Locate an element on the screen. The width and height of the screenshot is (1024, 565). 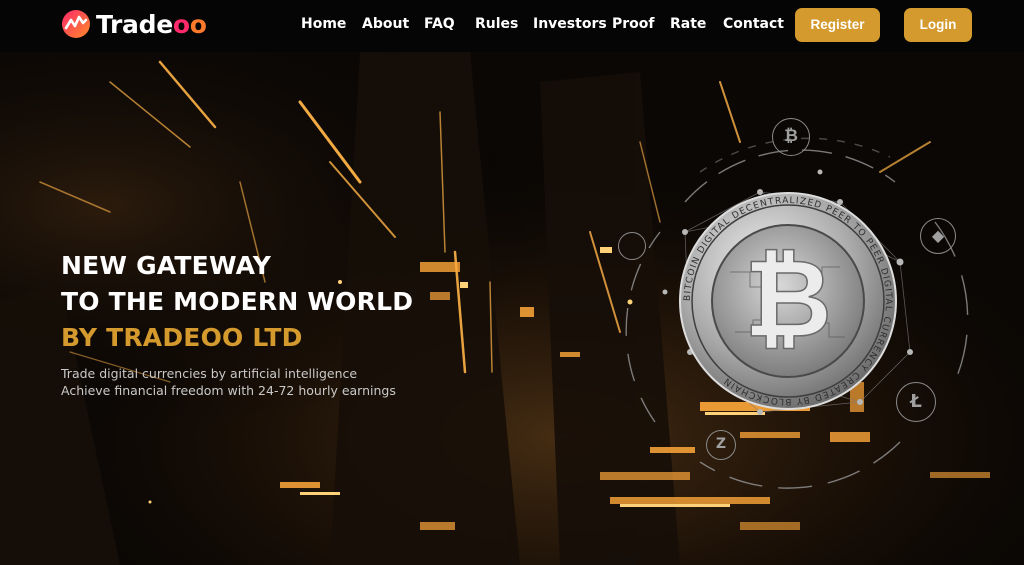
nav-investors: Investors is located at coordinates (570, 24).